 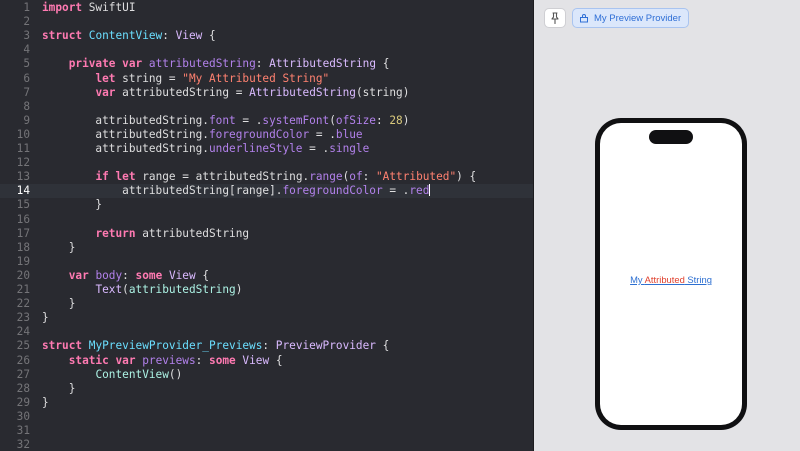 What do you see at coordinates (266, 220) in the screenshot?
I see `code-line: 16` at bounding box center [266, 220].